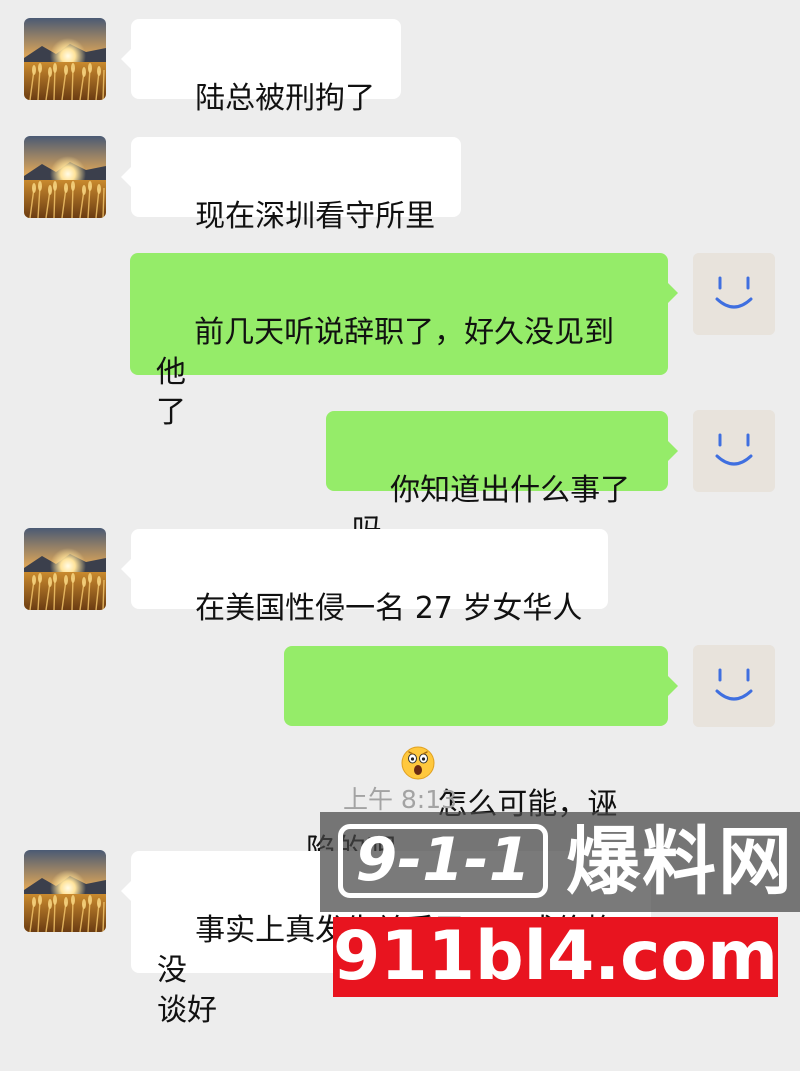 This screenshot has width=800, height=1071. I want to click on watermark-badge: 9-1-1, so click(443, 861).